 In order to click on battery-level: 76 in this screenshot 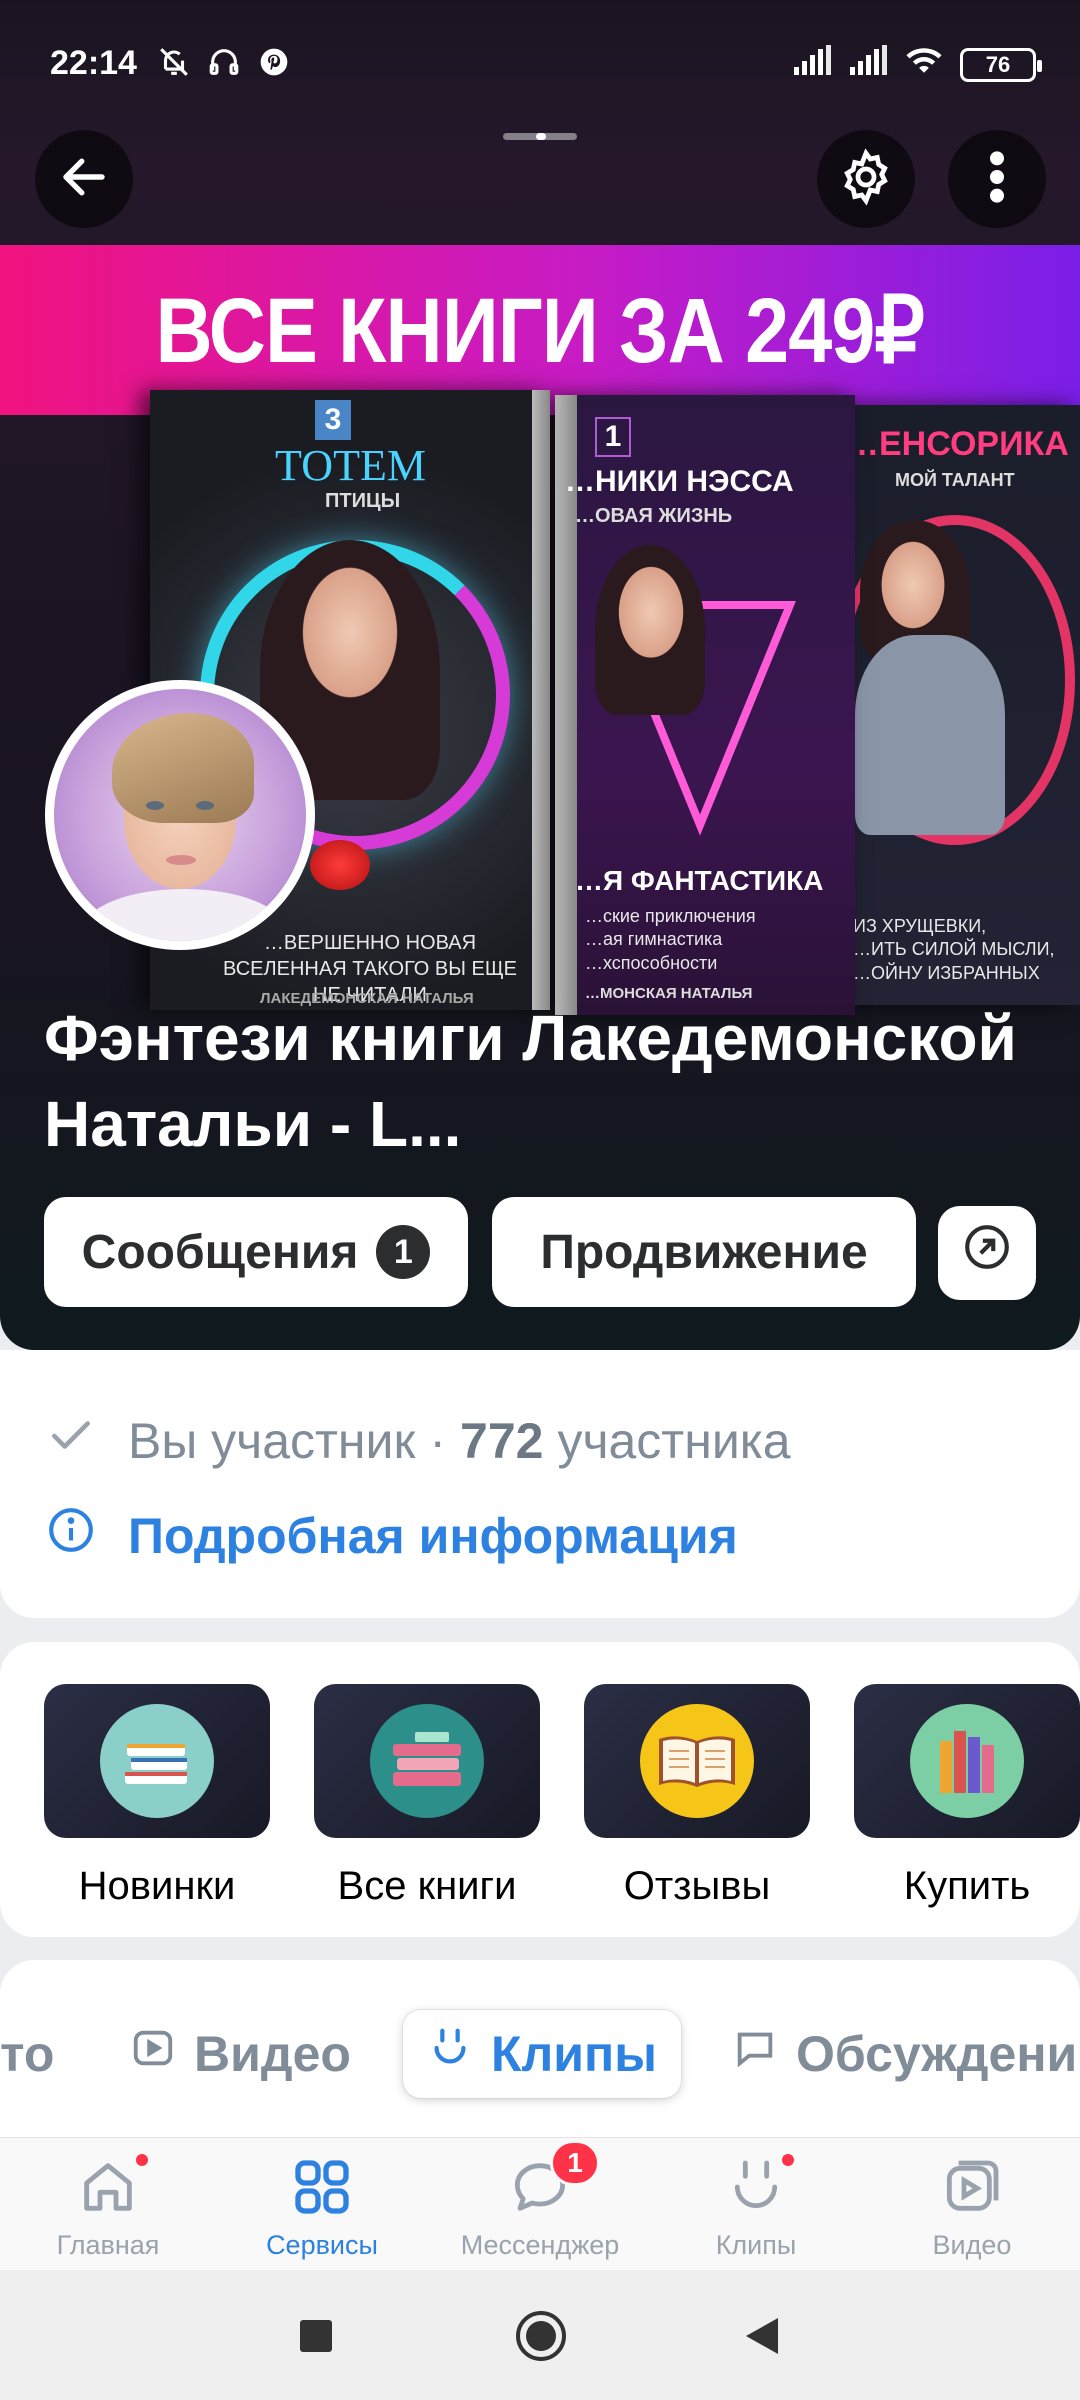, I will do `click(998, 64)`.